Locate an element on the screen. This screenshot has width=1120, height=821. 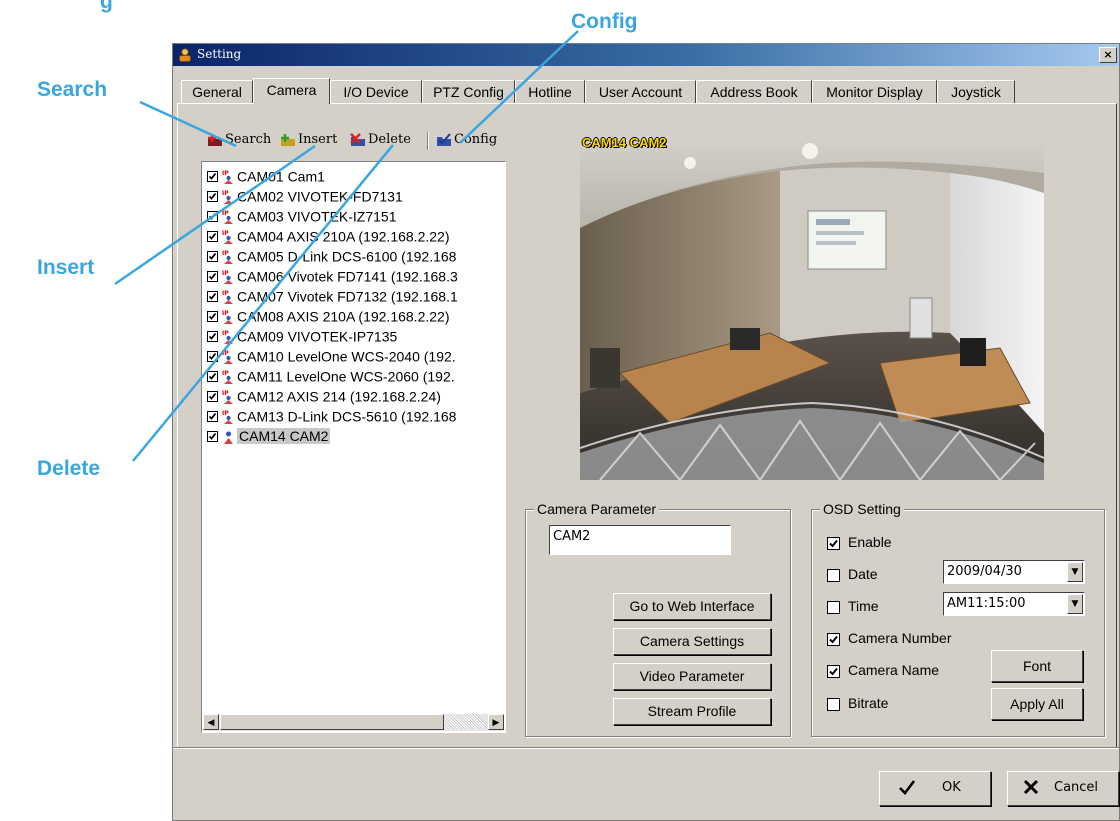
date-select: 2009/04/30 ▼ is located at coordinates (1014, 572).